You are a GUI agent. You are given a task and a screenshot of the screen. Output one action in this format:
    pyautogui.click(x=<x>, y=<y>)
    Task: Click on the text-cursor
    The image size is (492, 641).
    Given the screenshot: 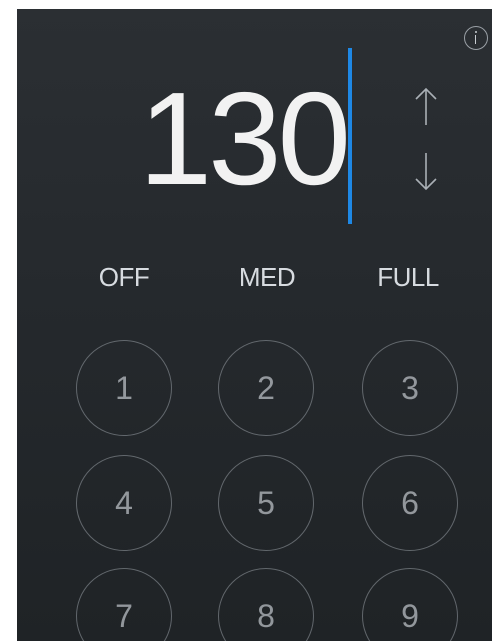 What is the action you would take?
    pyautogui.click(x=350, y=136)
    